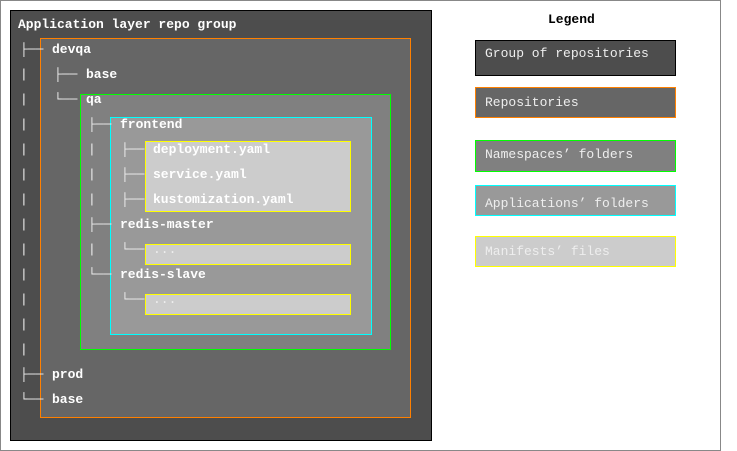  Describe the element at coordinates (200, 174) in the screenshot. I see `tree-item-service-yaml: service.yaml` at that location.